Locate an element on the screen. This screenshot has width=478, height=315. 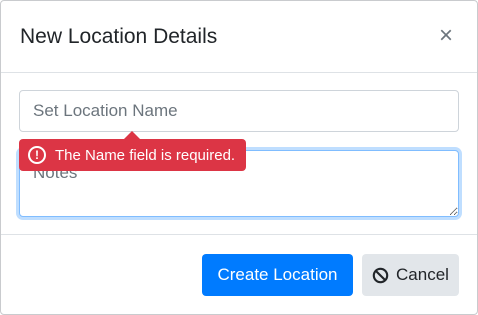
cancel-button: Cancel is located at coordinates (410, 275).